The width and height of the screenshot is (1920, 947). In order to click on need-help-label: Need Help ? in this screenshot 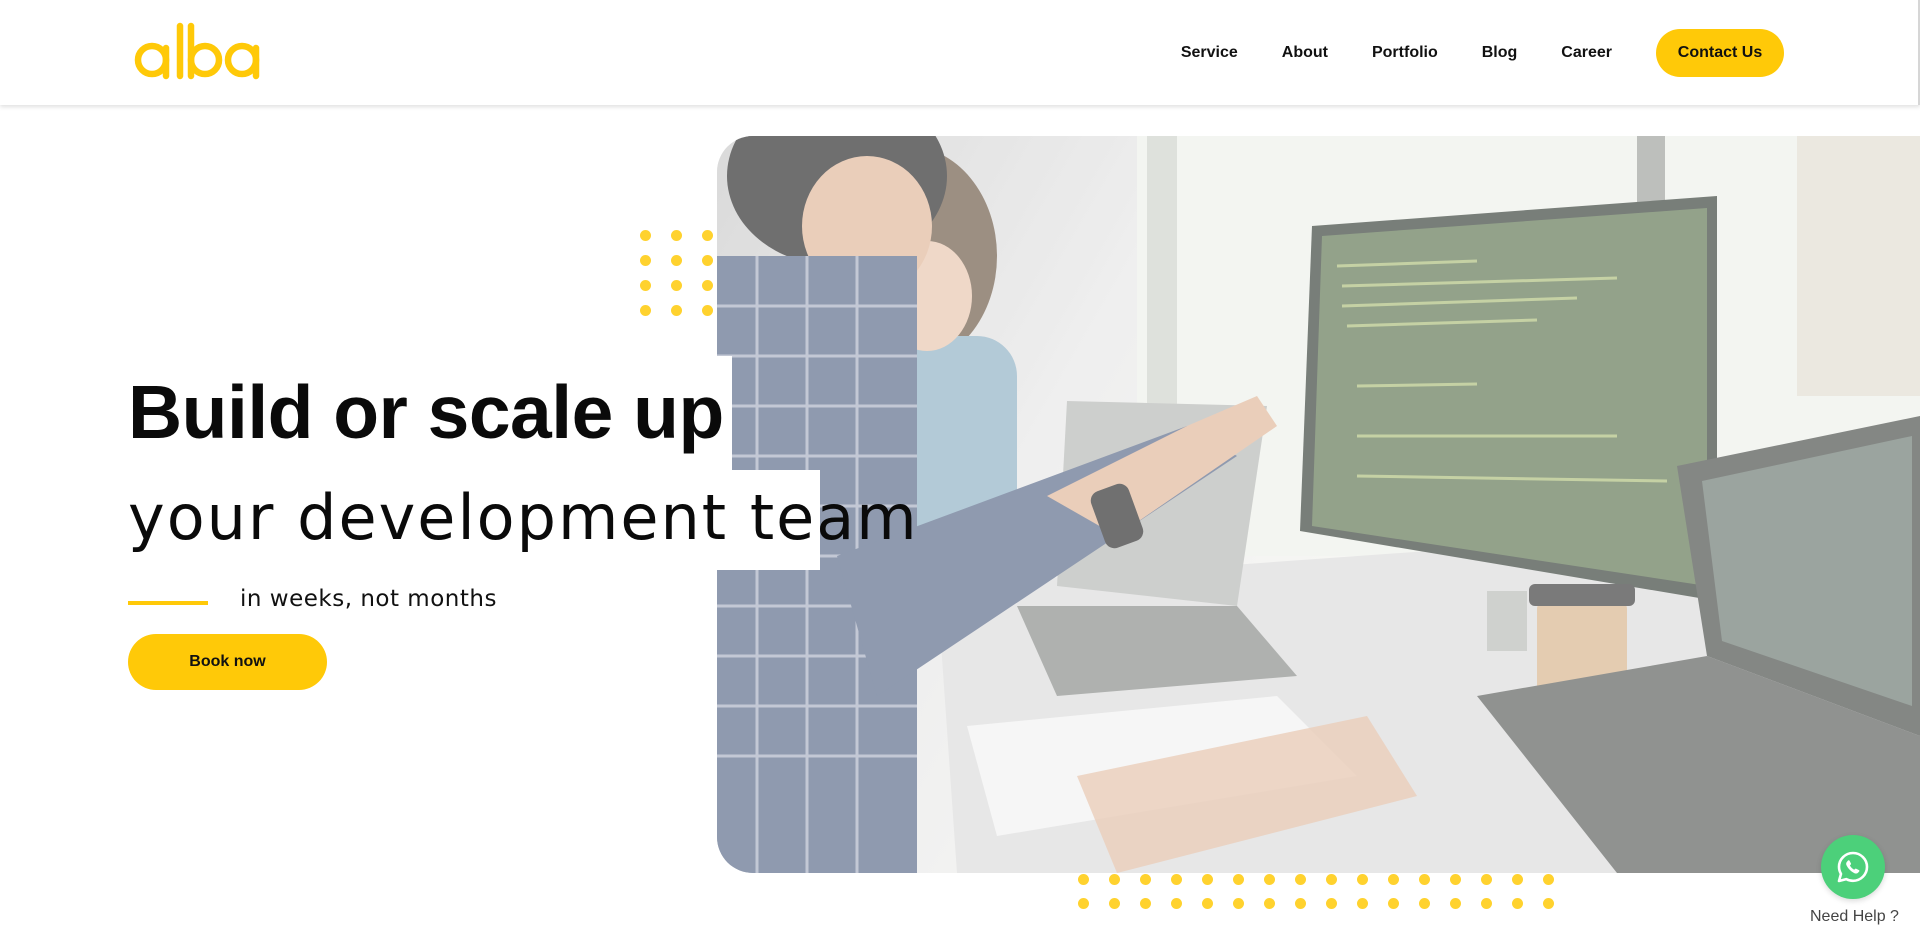, I will do `click(1854, 917)`.